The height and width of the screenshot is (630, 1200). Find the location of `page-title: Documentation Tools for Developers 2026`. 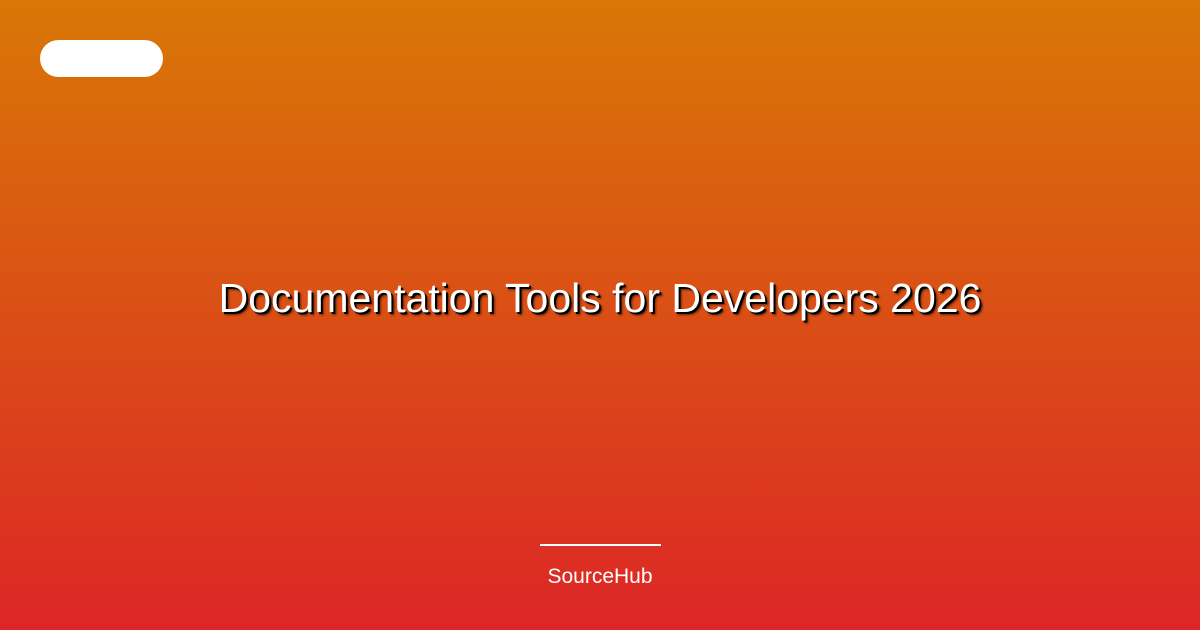

page-title: Documentation Tools for Developers 2026 is located at coordinates (600, 298).